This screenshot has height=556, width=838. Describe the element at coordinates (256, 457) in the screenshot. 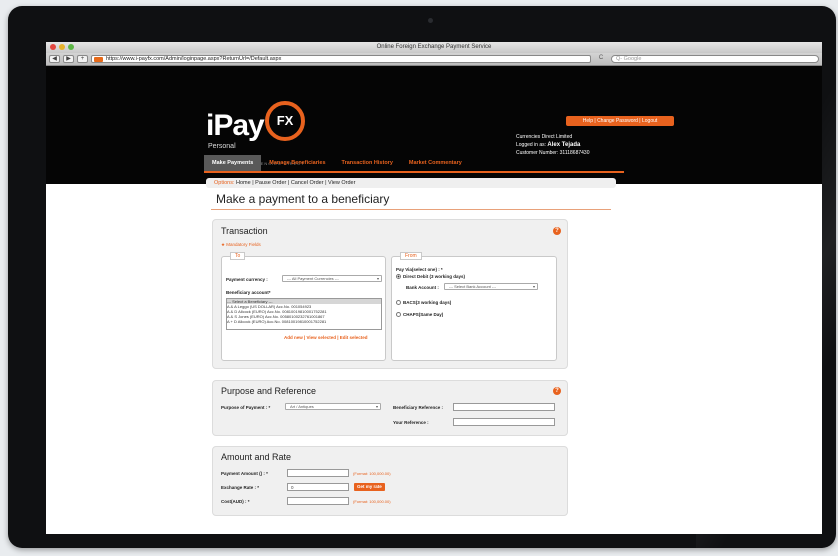

I see `amount-heading: Amount and Rate` at that location.